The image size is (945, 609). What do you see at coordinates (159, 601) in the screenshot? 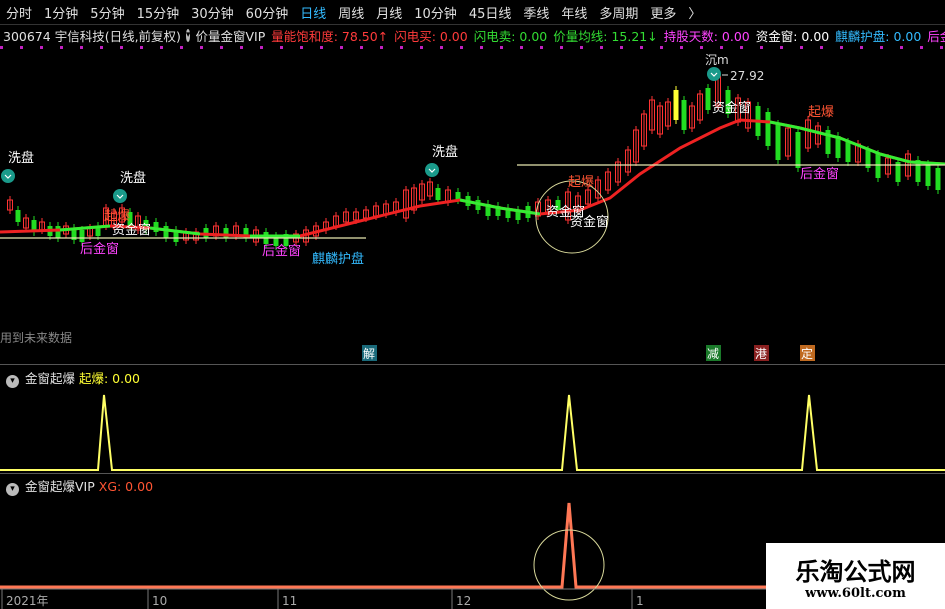
I see `time-label: 10` at bounding box center [159, 601].